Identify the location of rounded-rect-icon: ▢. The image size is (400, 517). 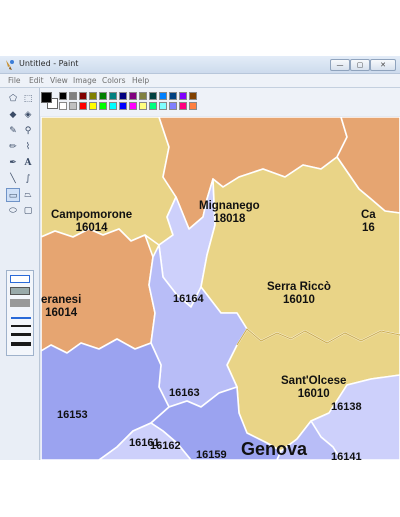
(28, 211).